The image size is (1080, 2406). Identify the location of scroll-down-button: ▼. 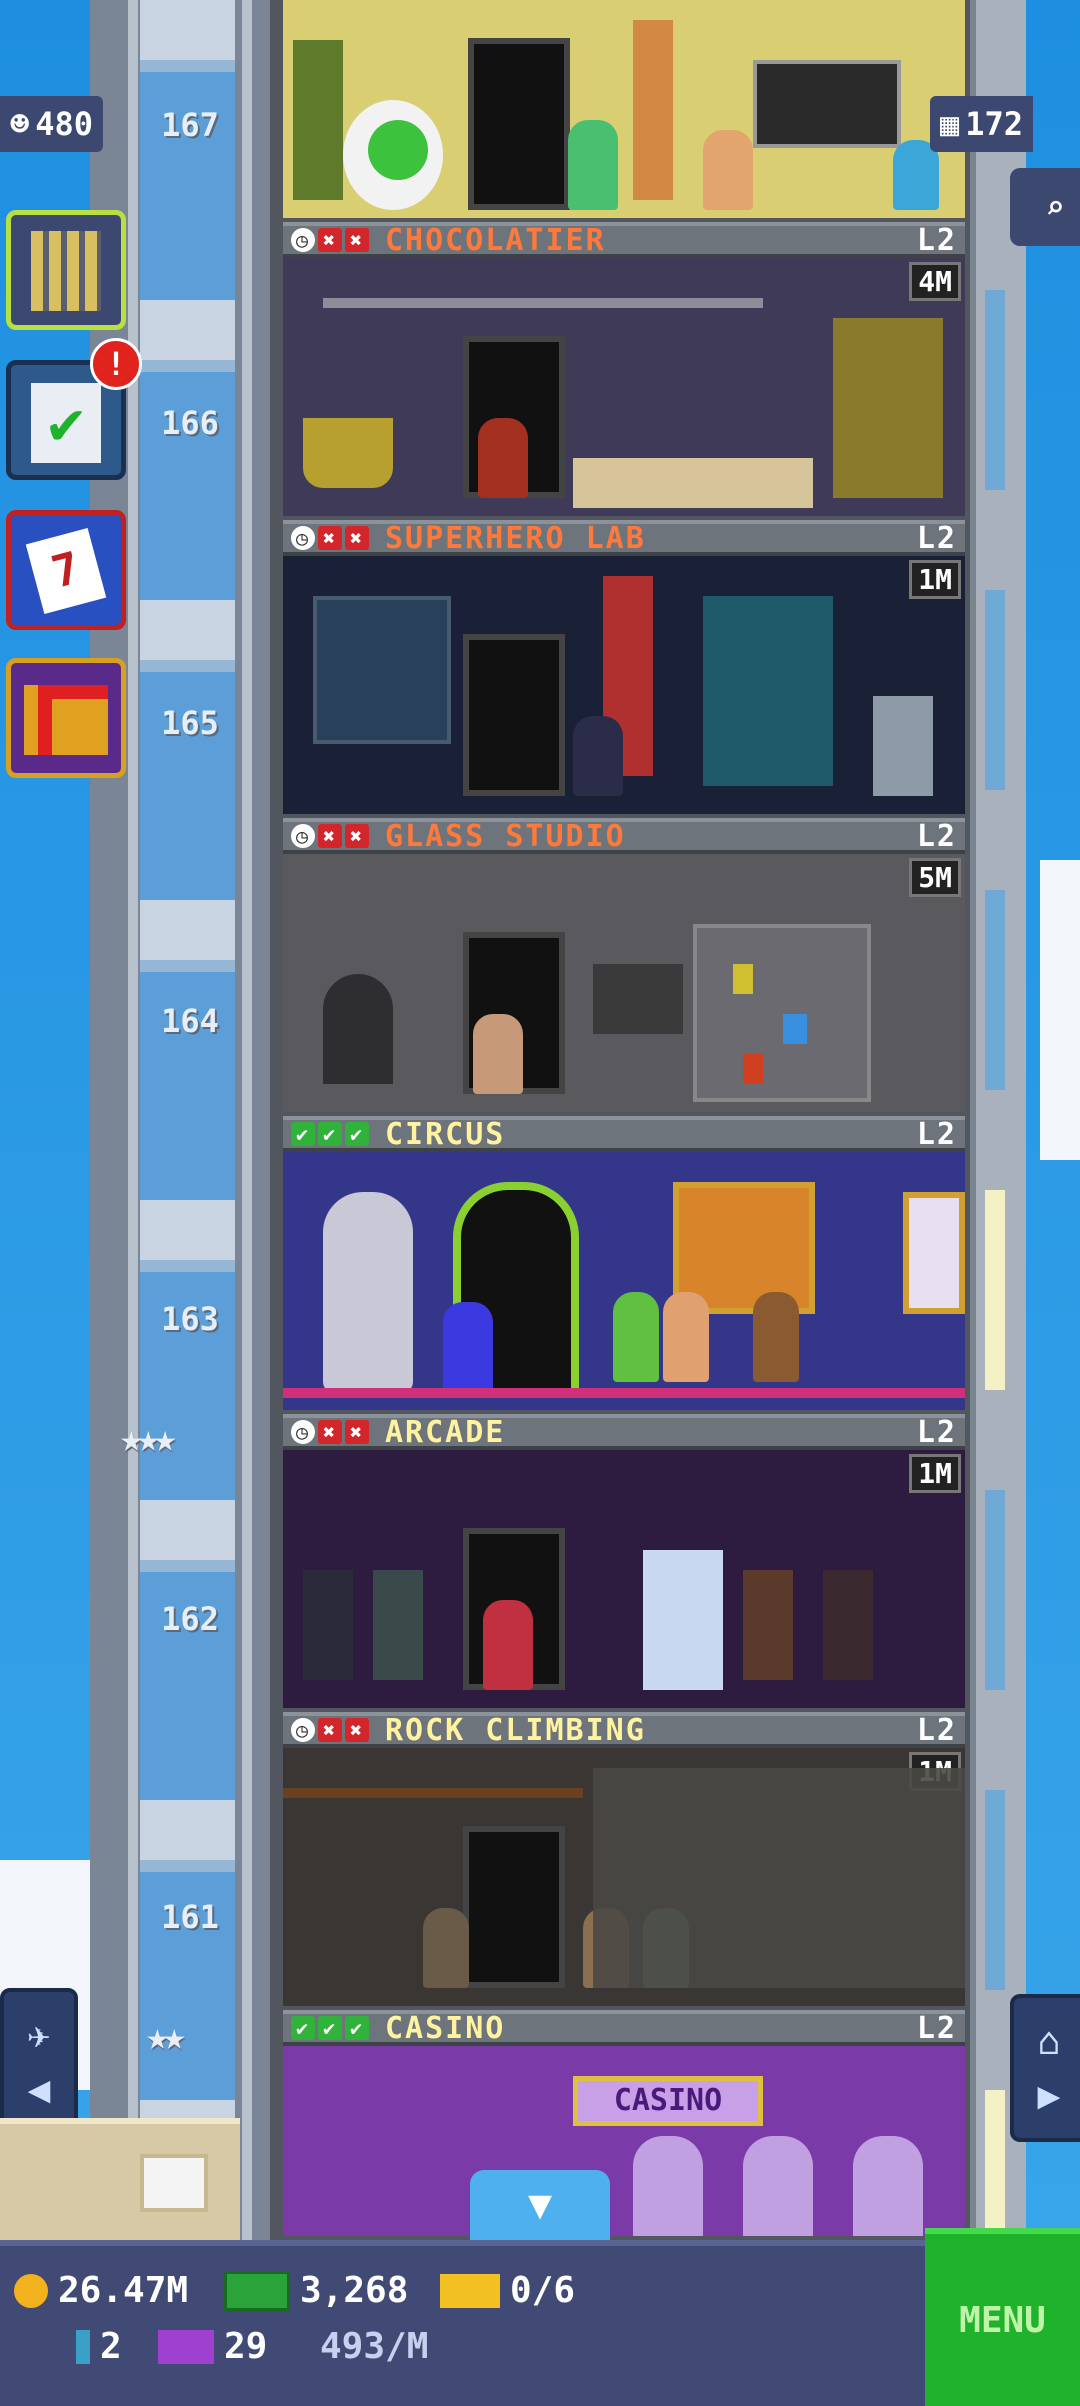
(540, 2205).